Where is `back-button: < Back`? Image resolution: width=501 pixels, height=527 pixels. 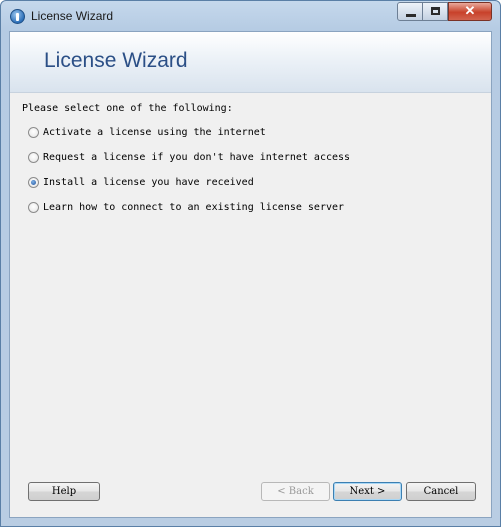 back-button: < Back is located at coordinates (295, 491).